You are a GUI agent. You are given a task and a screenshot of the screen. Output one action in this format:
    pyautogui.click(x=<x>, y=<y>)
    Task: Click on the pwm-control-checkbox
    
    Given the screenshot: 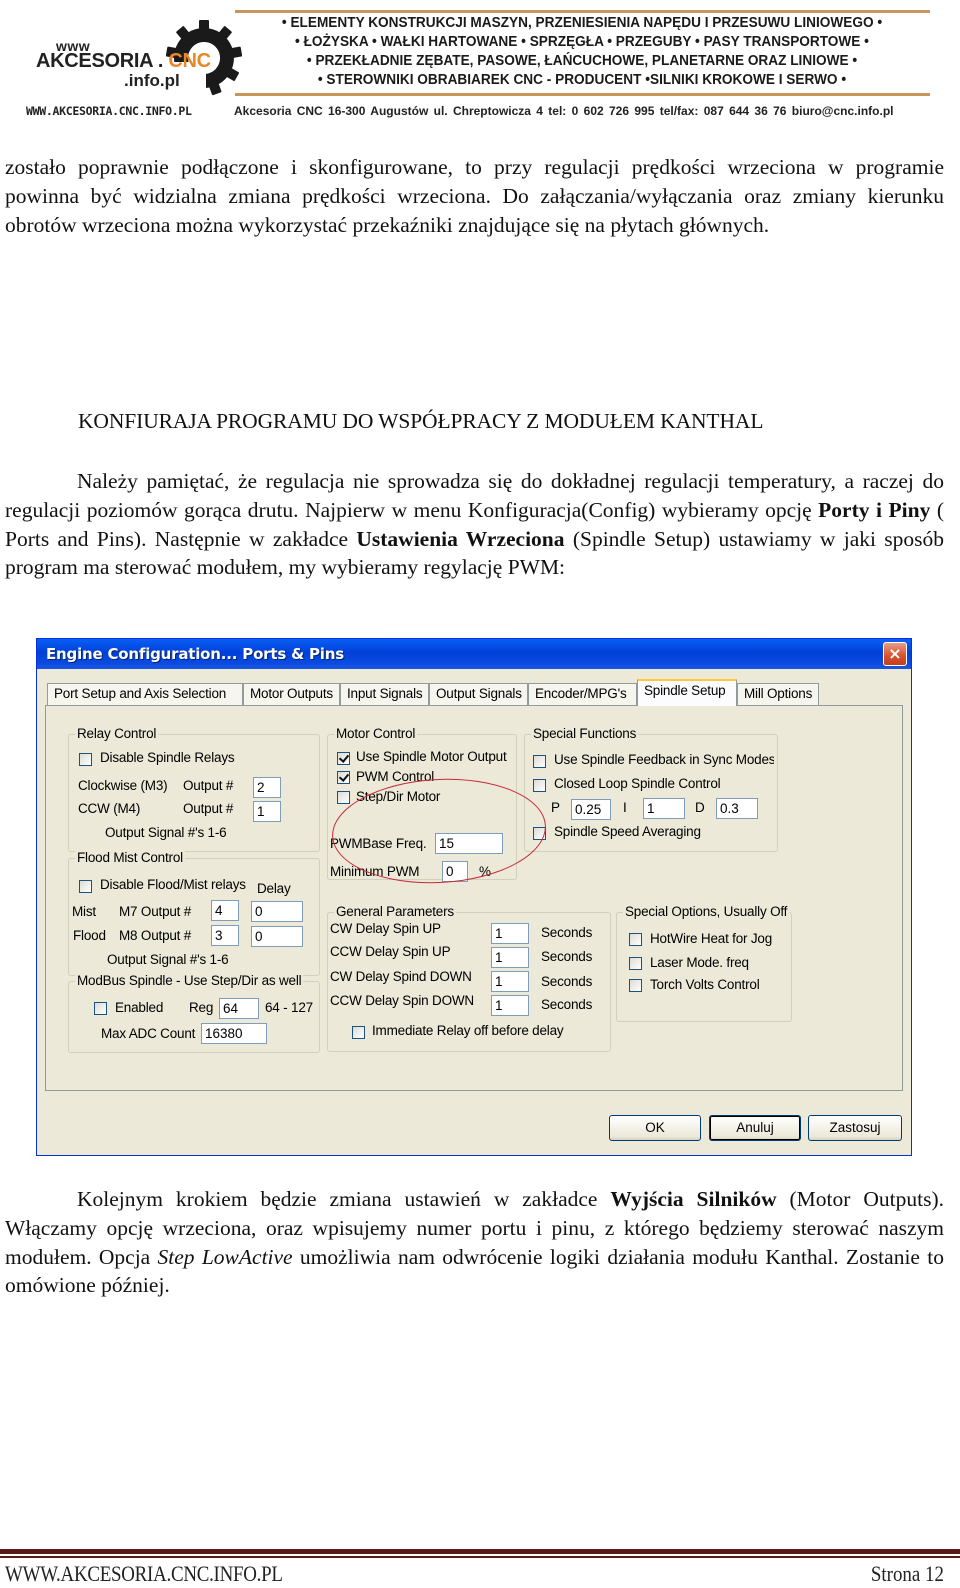 What is the action you would take?
    pyautogui.click(x=343, y=777)
    